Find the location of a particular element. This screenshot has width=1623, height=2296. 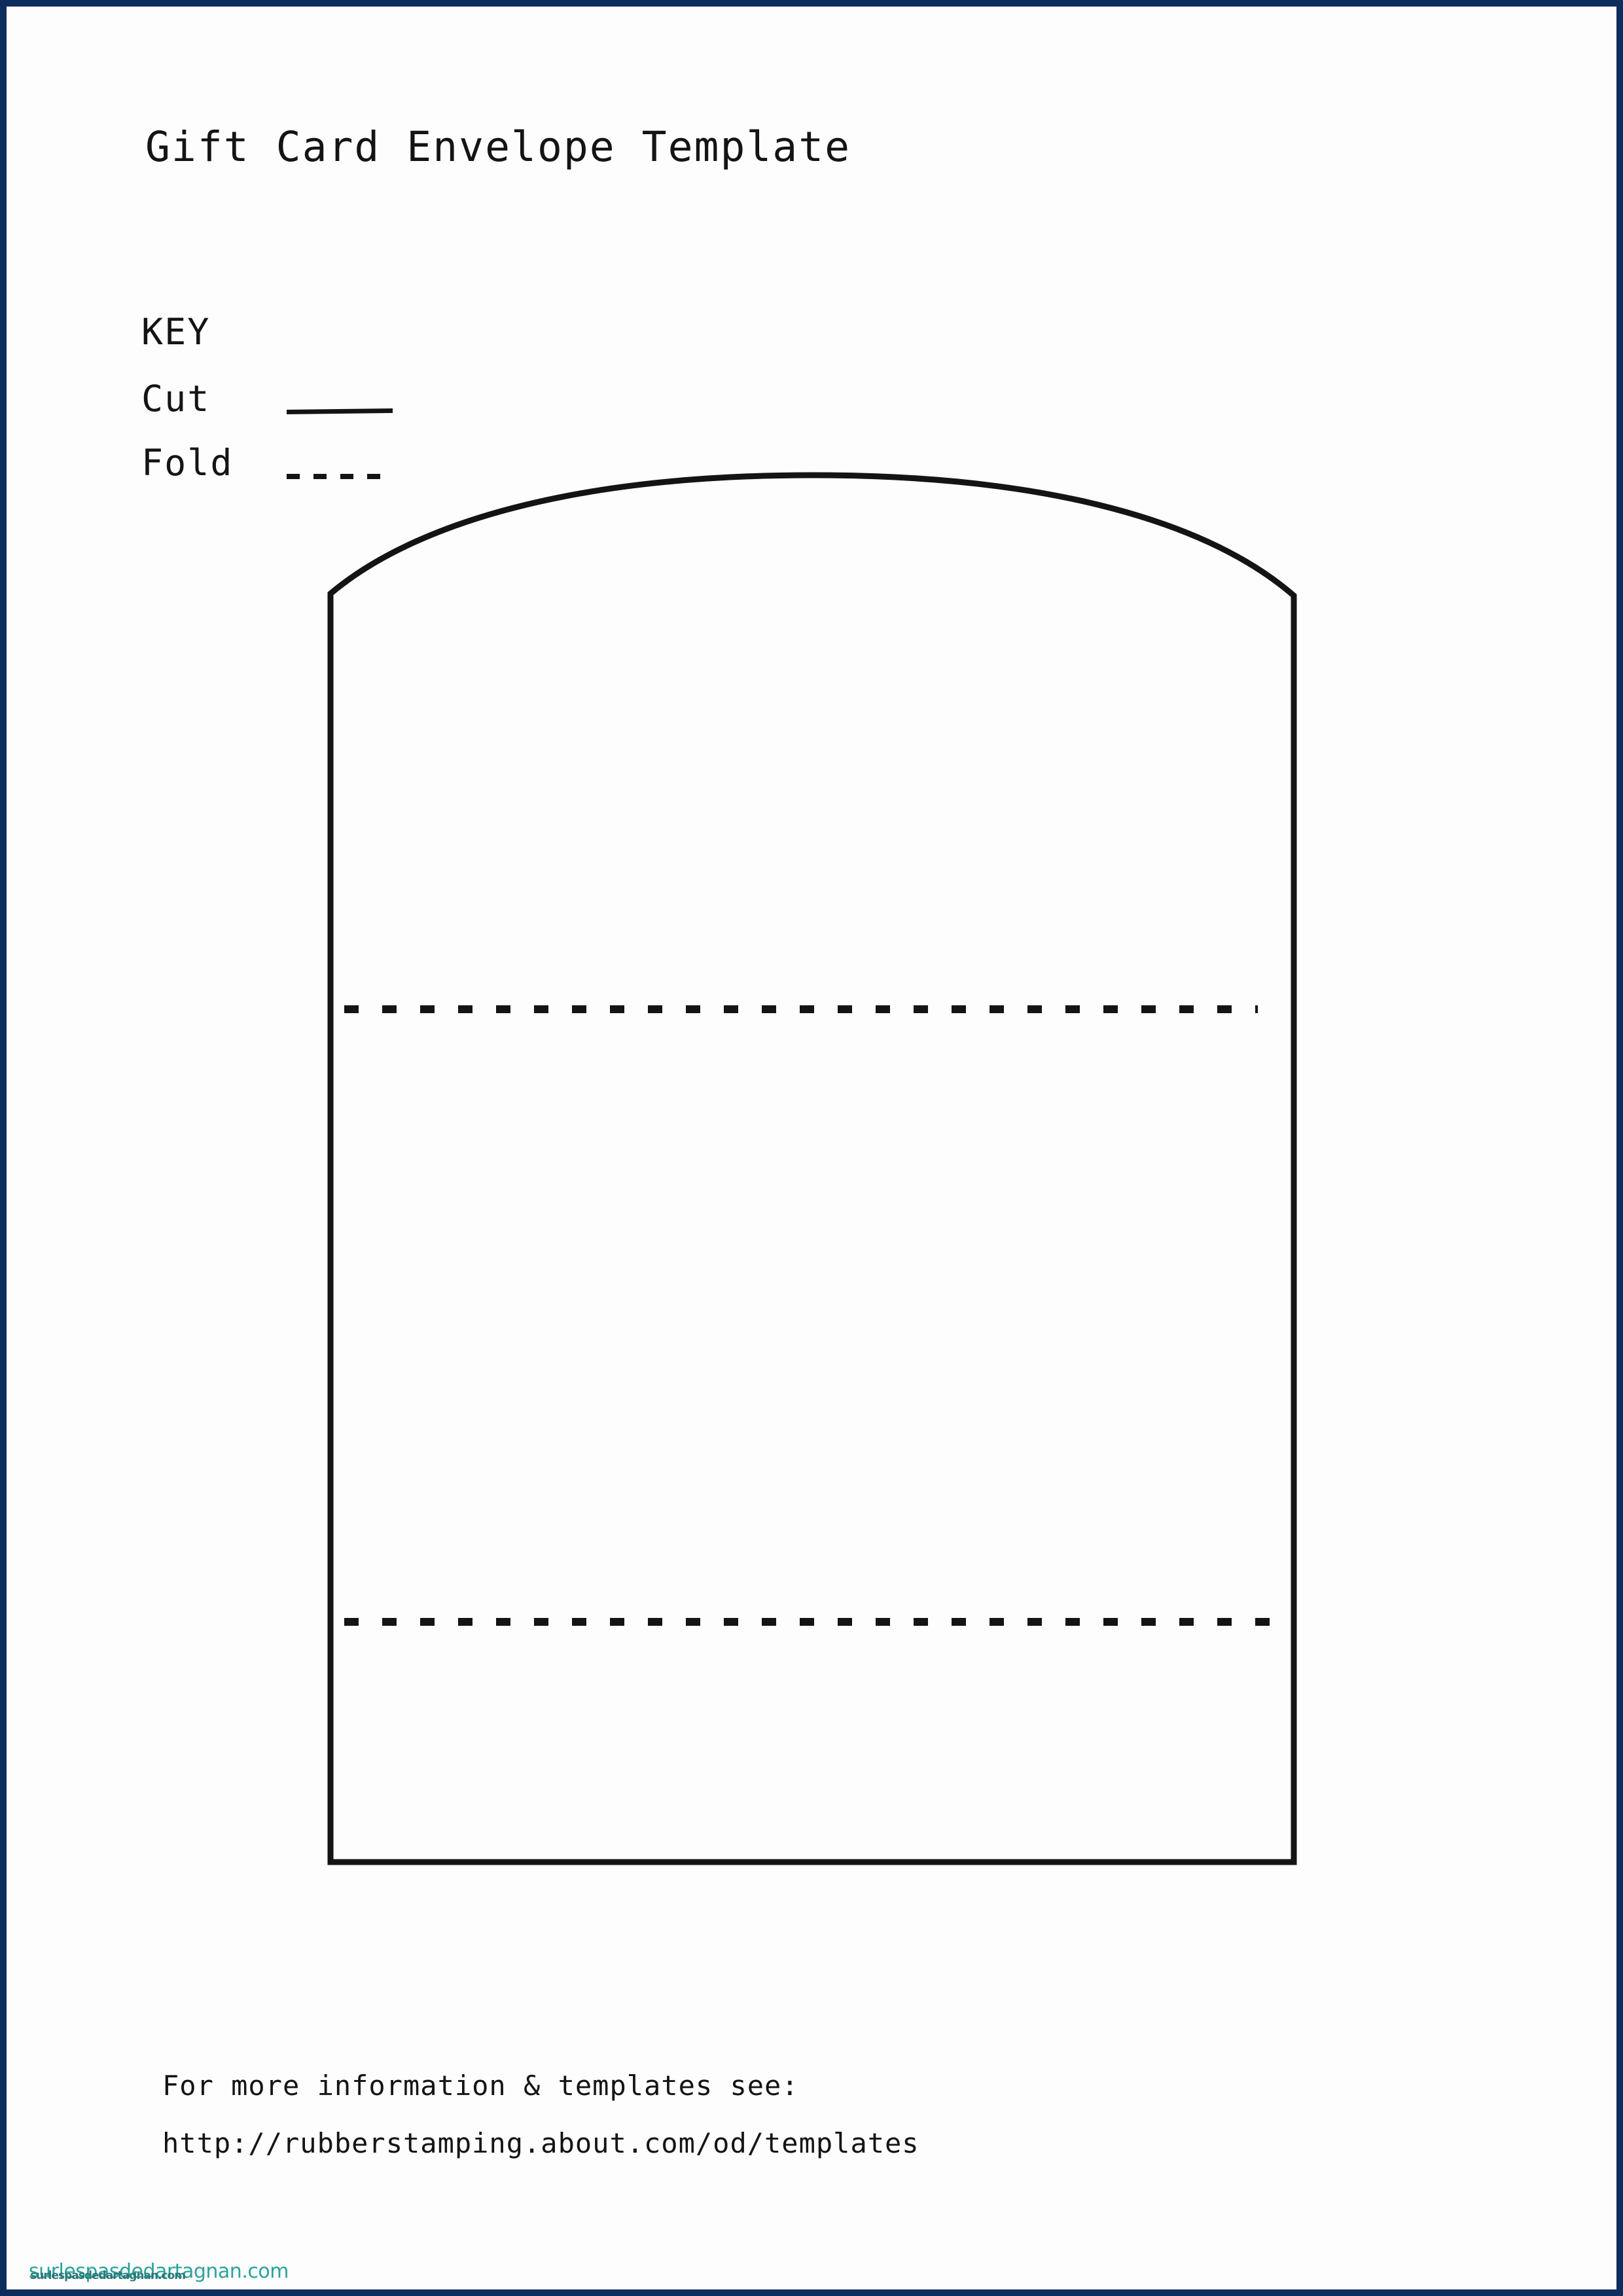

footer-instruction-text: For more information & templates see: is located at coordinates (480, 2086).